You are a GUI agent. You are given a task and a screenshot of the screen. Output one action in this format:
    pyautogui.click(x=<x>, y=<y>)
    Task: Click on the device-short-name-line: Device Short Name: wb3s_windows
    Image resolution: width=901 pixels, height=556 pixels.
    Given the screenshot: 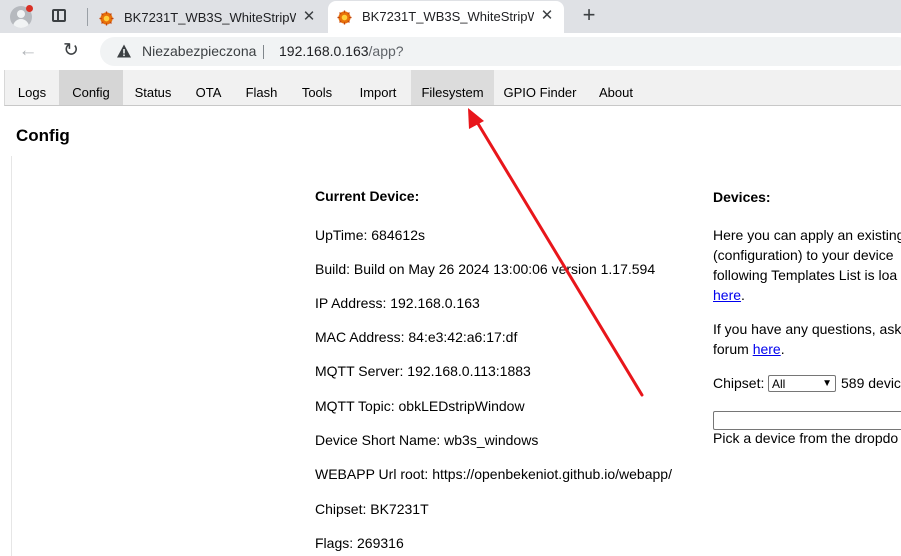 What is the action you would take?
    pyautogui.click(x=427, y=440)
    